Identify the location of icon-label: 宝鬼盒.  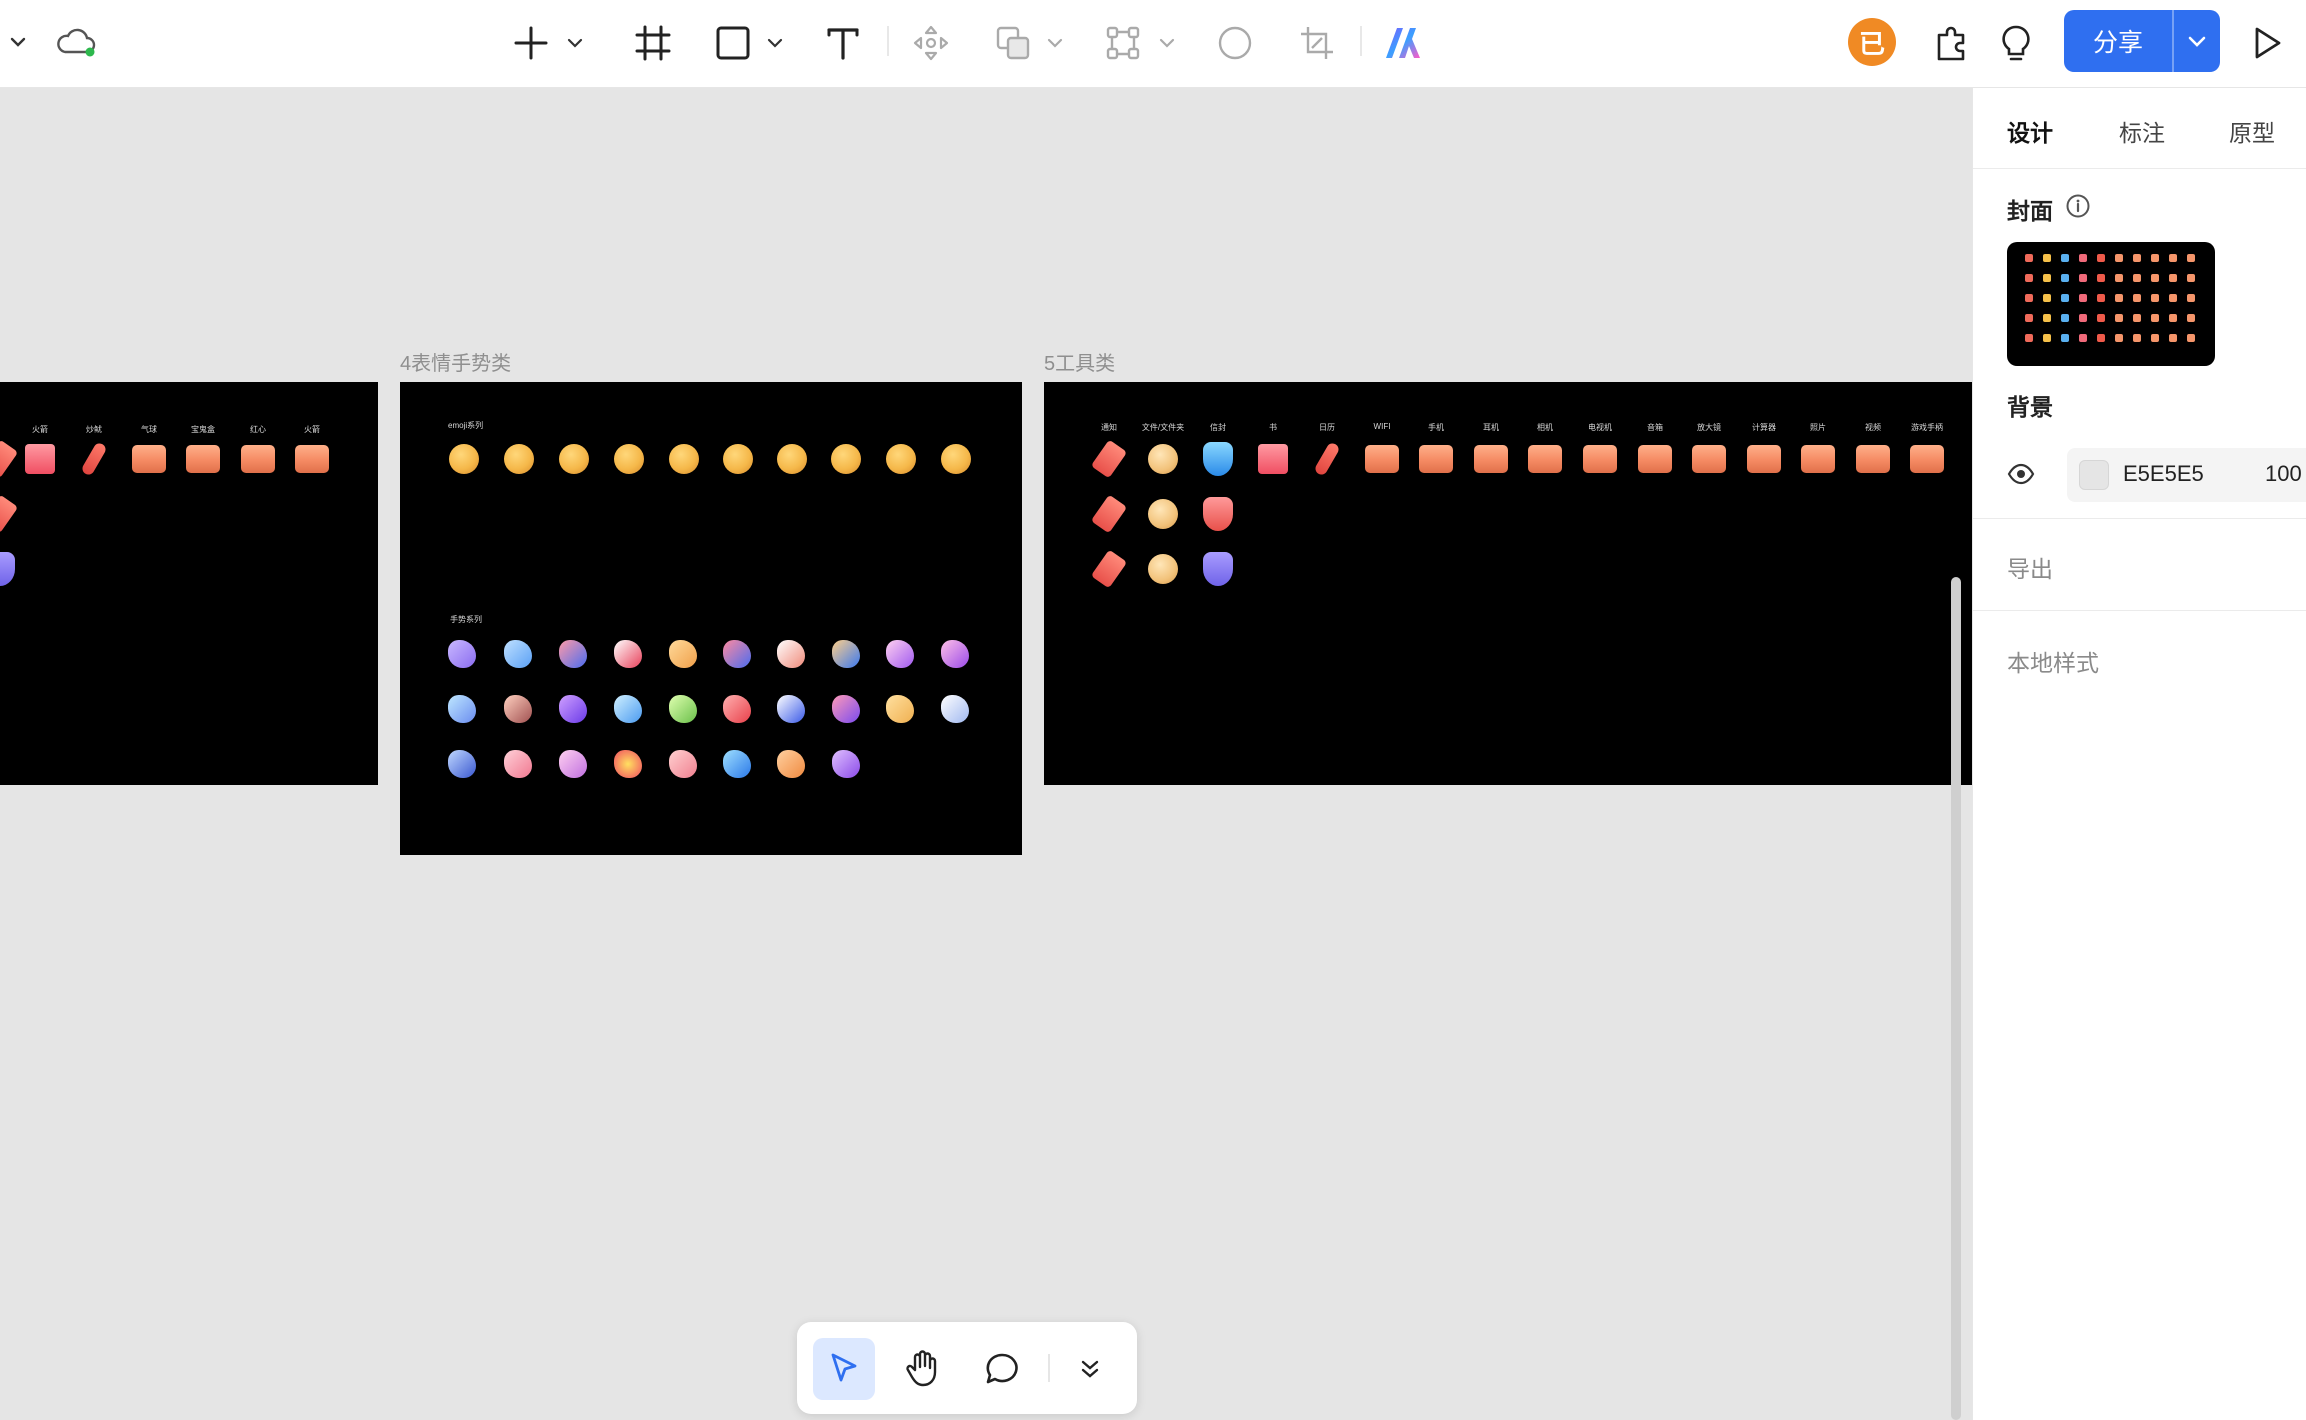
(203, 429).